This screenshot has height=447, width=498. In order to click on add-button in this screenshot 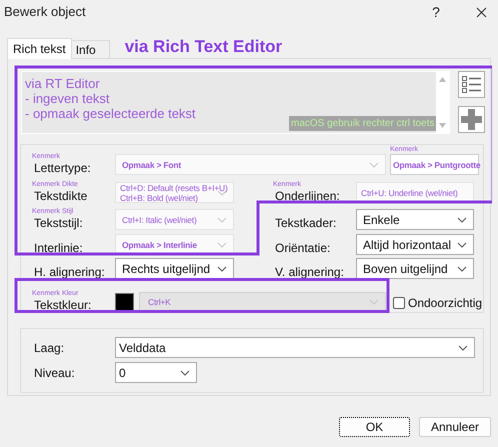, I will do `click(471, 119)`.